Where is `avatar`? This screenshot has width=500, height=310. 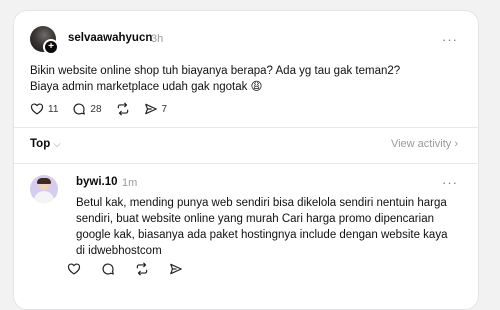 avatar is located at coordinates (44, 189).